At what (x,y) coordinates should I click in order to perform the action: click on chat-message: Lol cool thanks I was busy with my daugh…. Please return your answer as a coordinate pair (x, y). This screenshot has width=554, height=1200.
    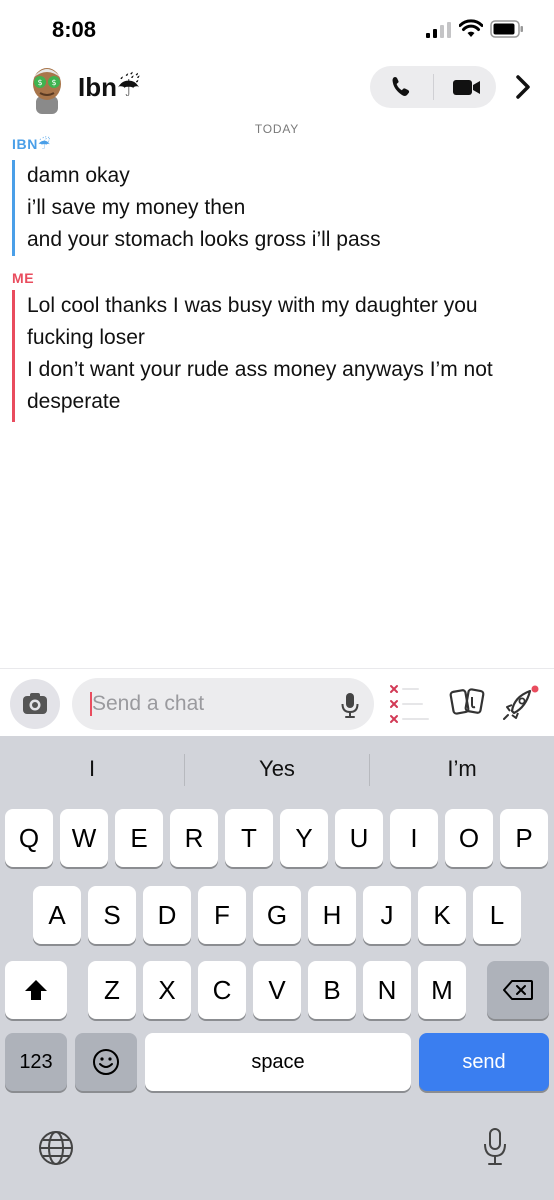
    Looking at the image, I should click on (283, 322).